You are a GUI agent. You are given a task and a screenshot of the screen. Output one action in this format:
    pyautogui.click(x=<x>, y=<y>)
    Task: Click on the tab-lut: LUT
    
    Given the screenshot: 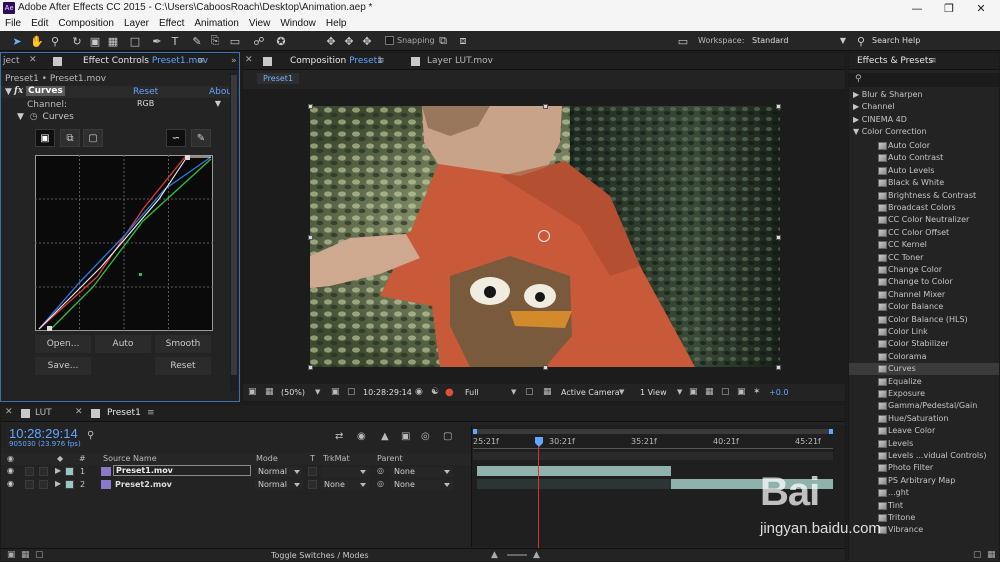 What is the action you would take?
    pyautogui.click(x=43, y=413)
    